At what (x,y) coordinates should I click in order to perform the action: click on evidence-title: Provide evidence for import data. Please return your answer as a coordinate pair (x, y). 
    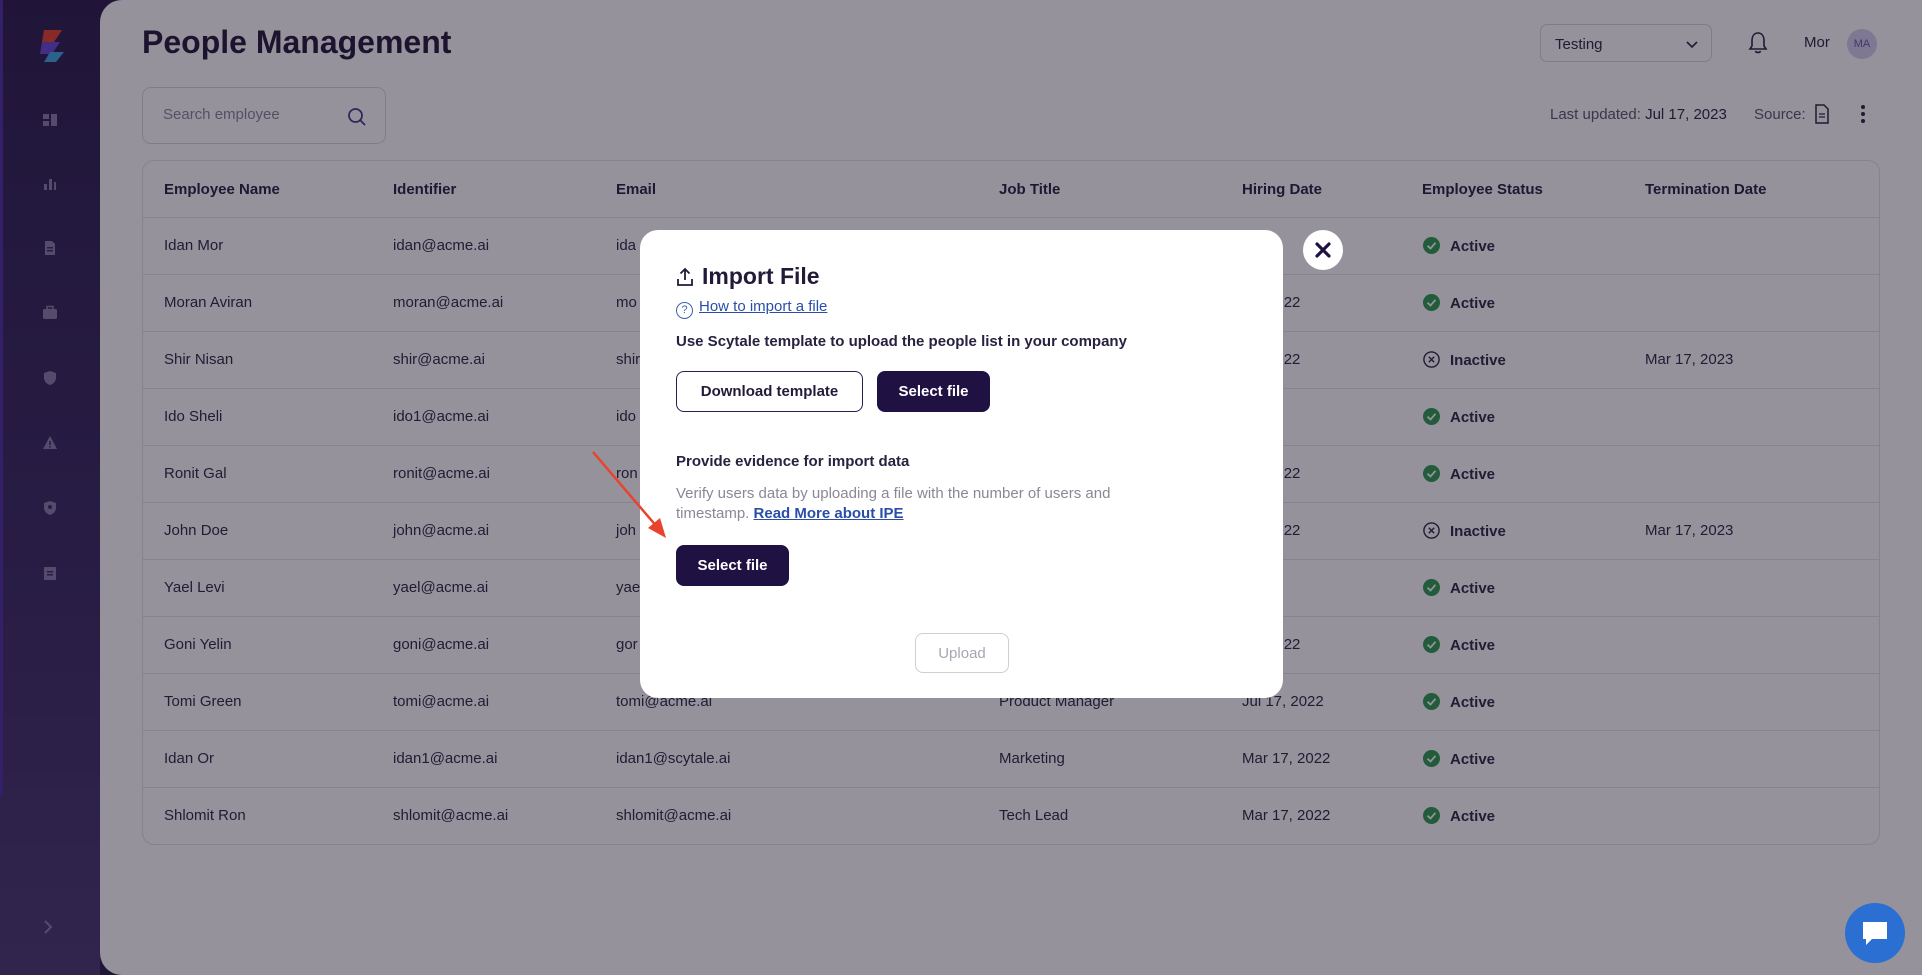
    Looking at the image, I should click on (793, 461).